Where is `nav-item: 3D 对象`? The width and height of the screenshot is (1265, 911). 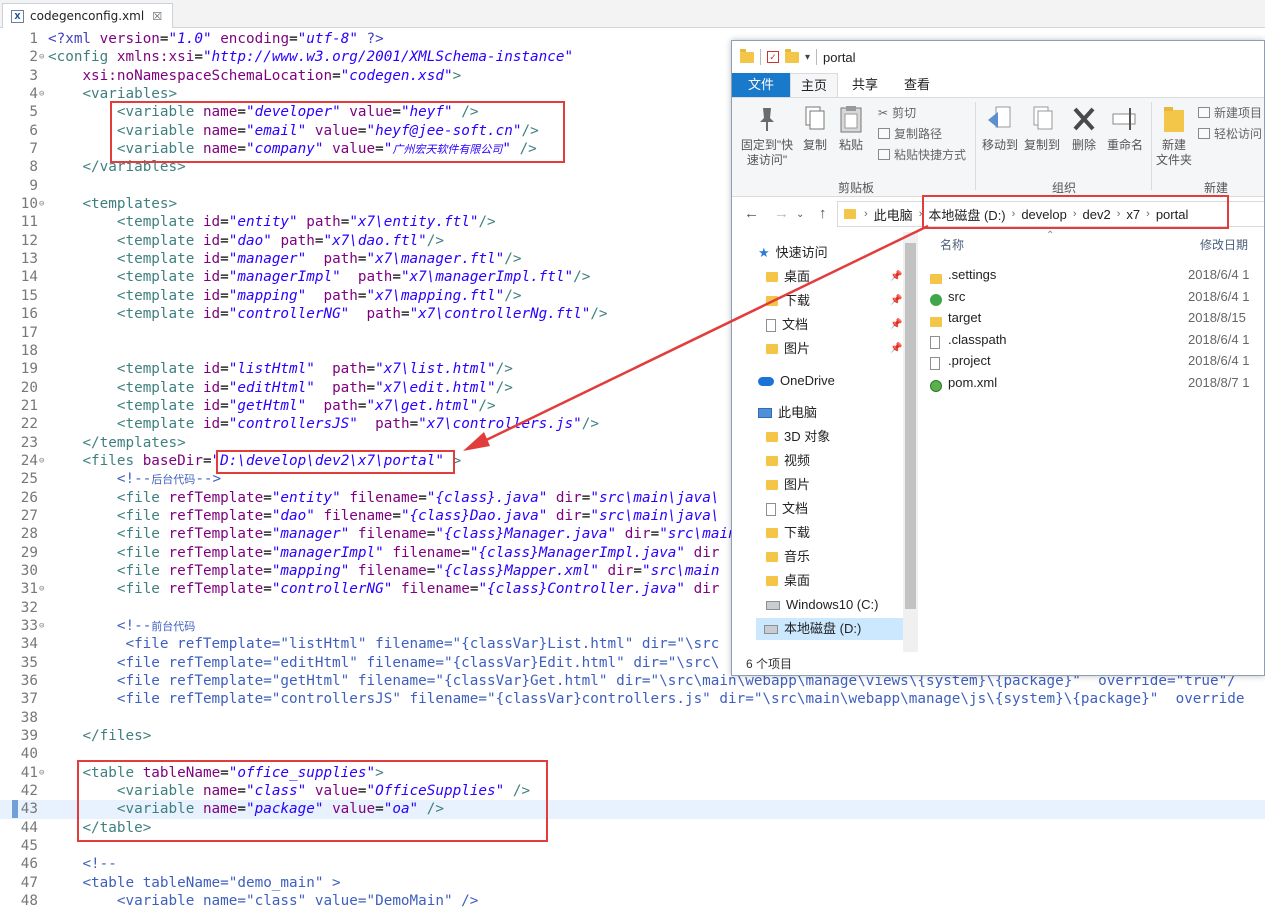
nav-item: 3D 对象 is located at coordinates (798, 437).